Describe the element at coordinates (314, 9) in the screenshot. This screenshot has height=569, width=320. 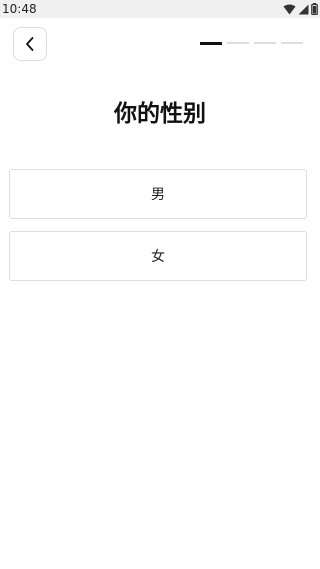
I see `battery-icon` at that location.